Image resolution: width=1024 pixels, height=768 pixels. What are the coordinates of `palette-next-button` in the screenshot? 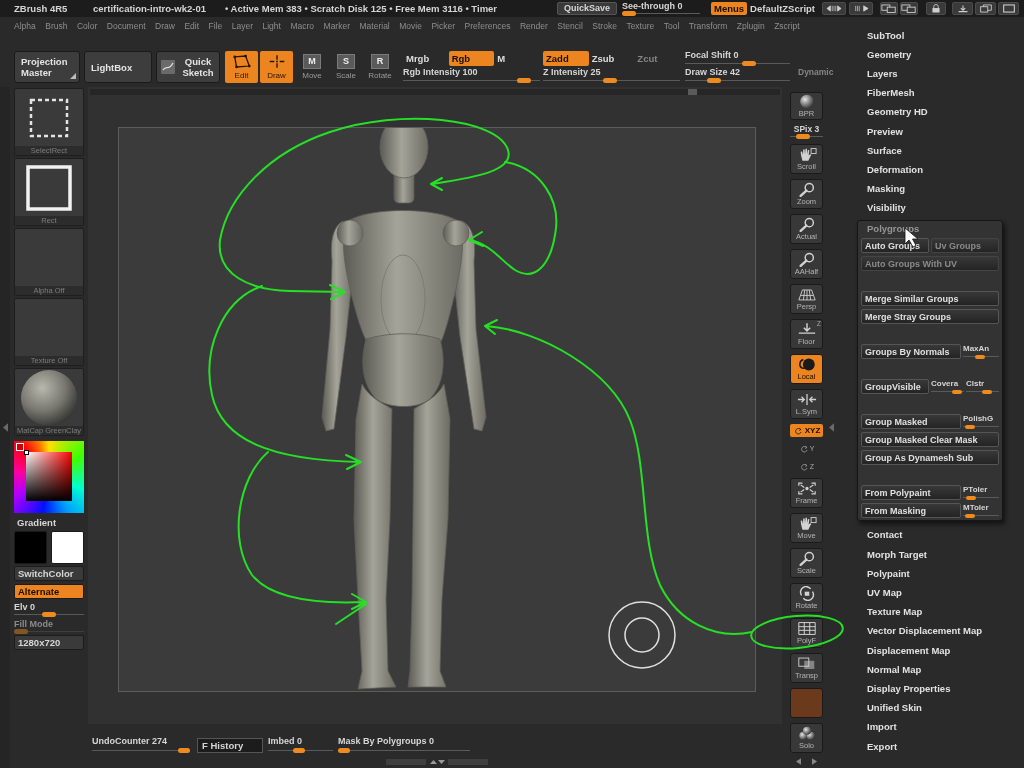 It's located at (861, 8).